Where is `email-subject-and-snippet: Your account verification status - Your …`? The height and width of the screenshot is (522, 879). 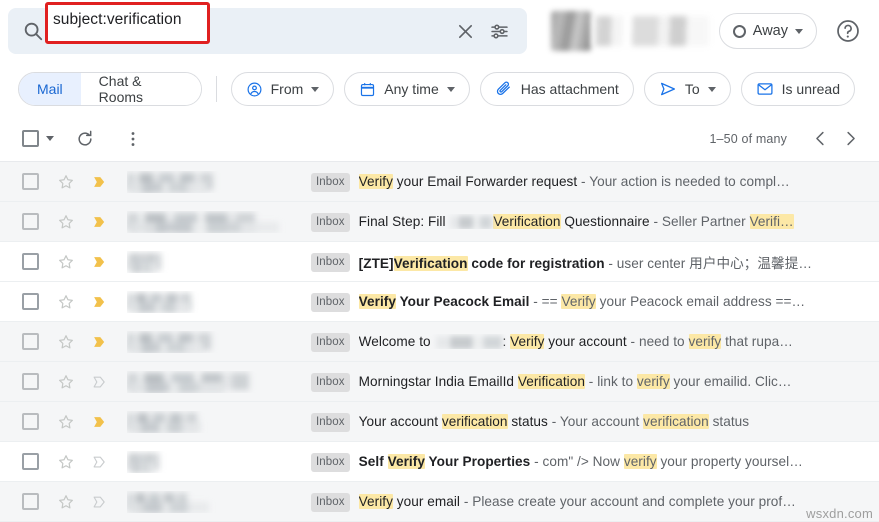
email-subject-and-snippet: Your account verification status - Your … is located at coordinates (619, 421).